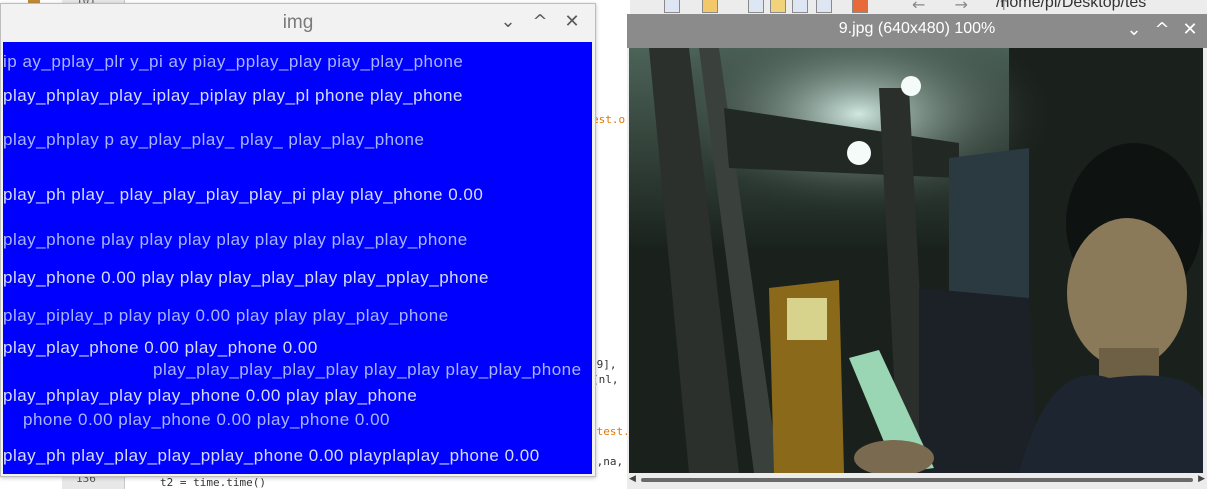 The image size is (1207, 489). I want to click on folder-icon, so click(710, 6).